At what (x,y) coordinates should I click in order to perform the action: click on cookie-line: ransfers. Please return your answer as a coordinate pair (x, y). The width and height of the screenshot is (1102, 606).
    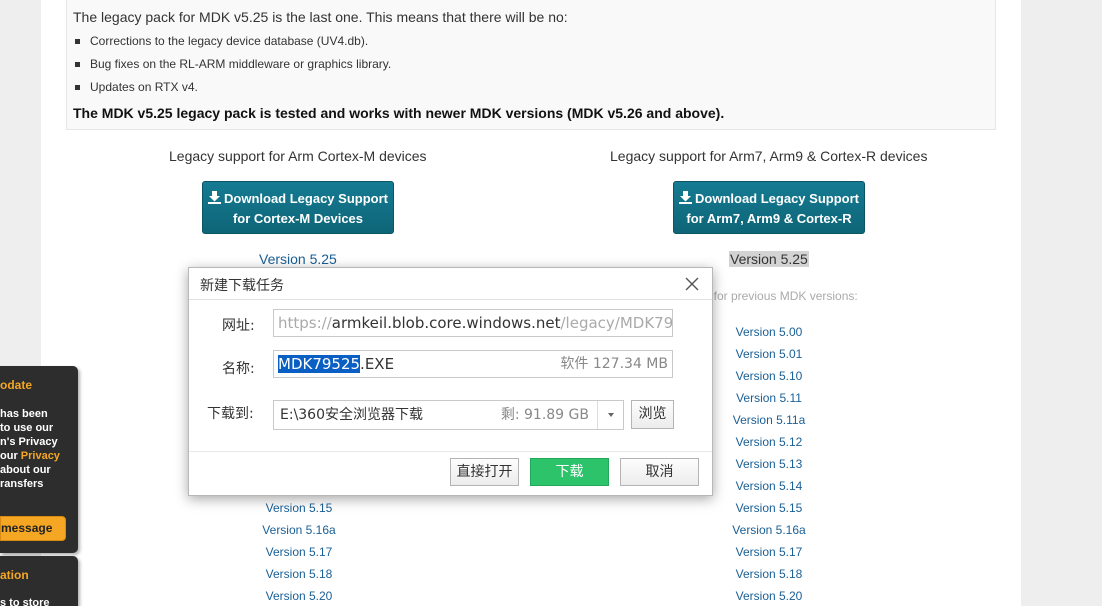
    Looking at the image, I should click on (22, 484).